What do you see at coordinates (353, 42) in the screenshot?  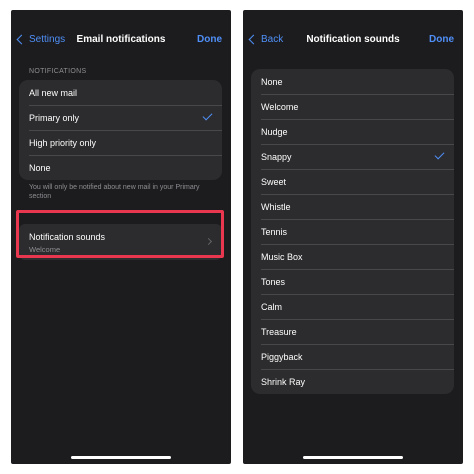 I see `nav-bar: Back Notification sounds Done` at bounding box center [353, 42].